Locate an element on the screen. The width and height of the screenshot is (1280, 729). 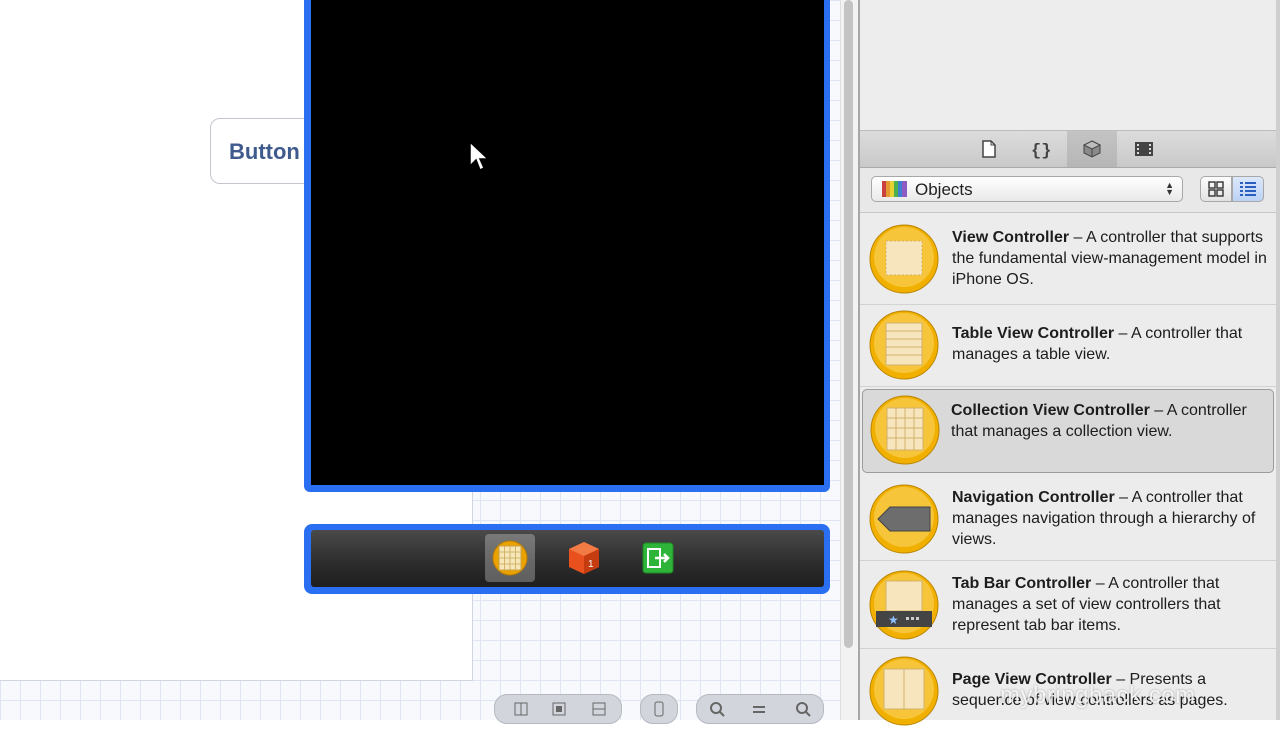
file-template-icon is located at coordinates (989, 149).